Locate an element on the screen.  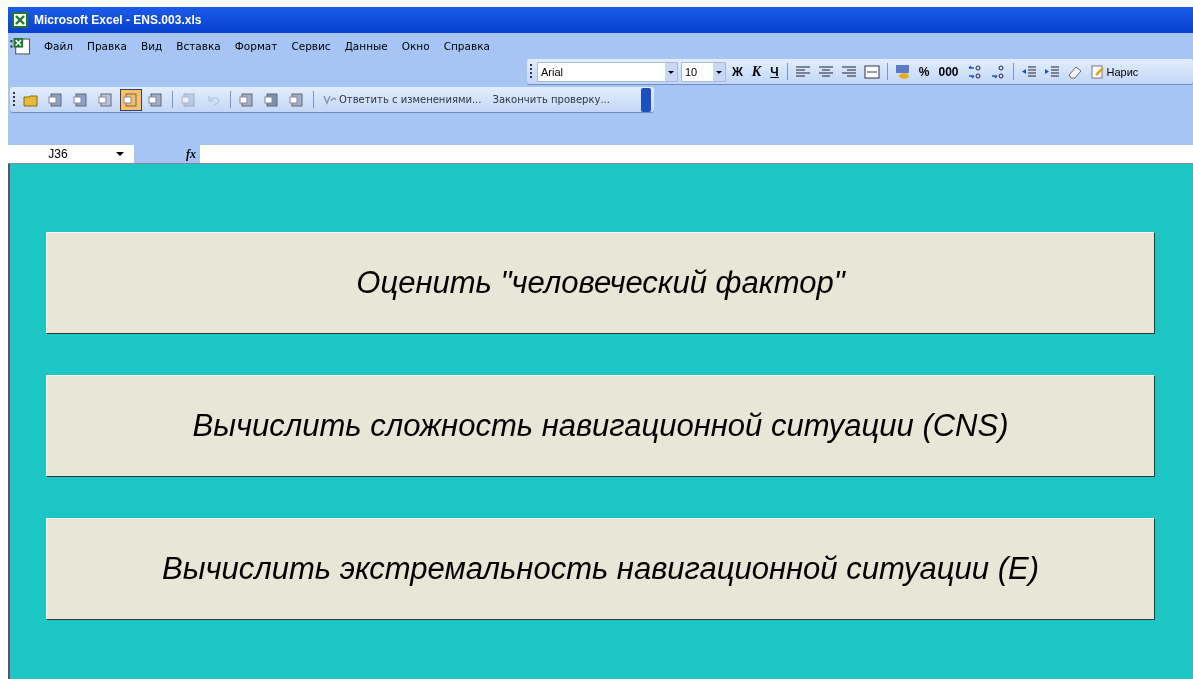
align-left-icon is located at coordinates (802, 71).